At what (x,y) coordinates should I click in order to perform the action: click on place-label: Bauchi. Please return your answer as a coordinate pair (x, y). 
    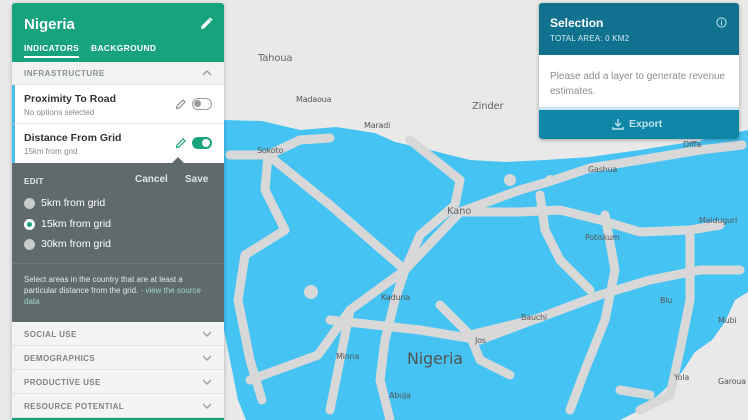
    Looking at the image, I should click on (534, 317).